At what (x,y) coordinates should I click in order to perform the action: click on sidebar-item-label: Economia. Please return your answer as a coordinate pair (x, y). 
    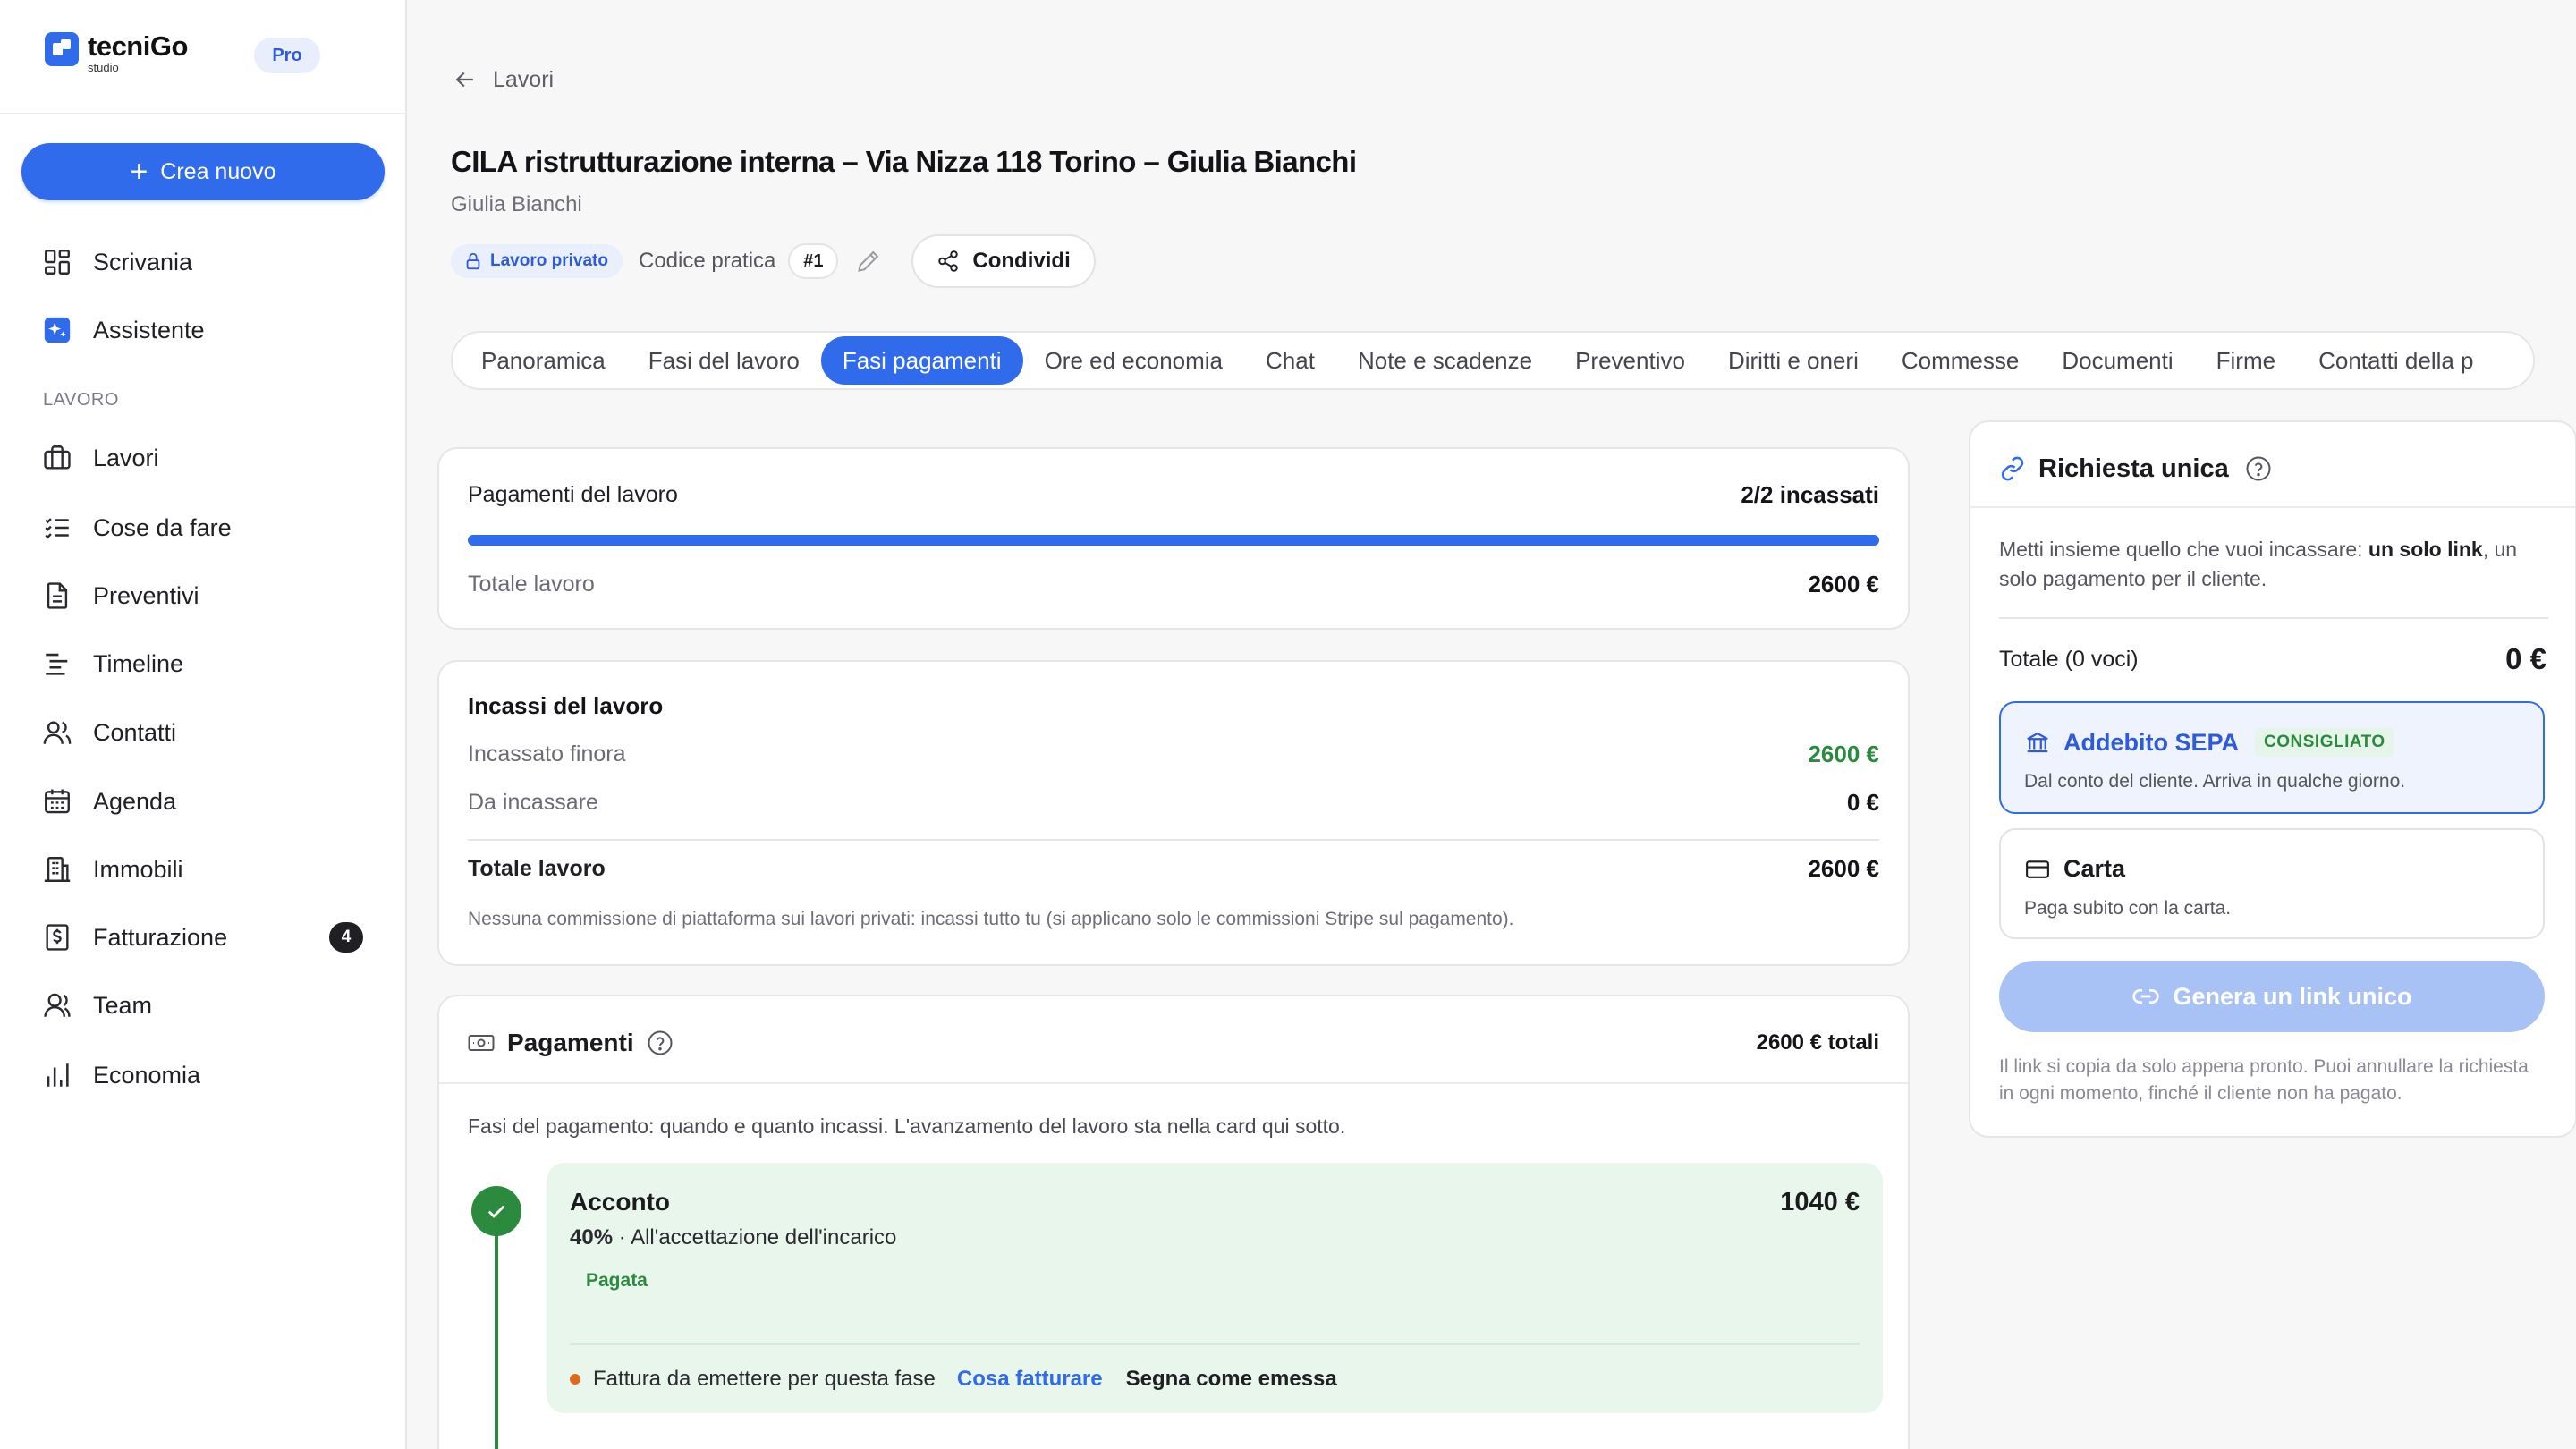
    Looking at the image, I should click on (147, 1075).